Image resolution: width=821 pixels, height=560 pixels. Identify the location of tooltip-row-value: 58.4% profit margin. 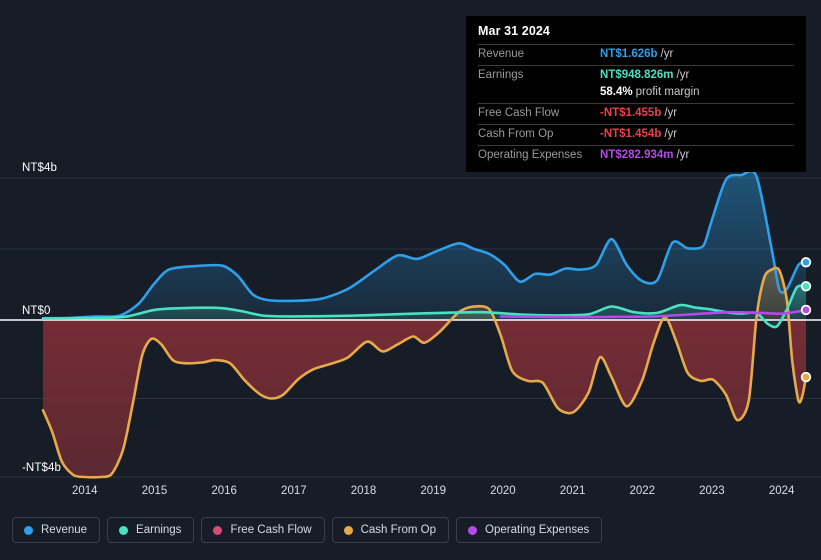
(650, 92).